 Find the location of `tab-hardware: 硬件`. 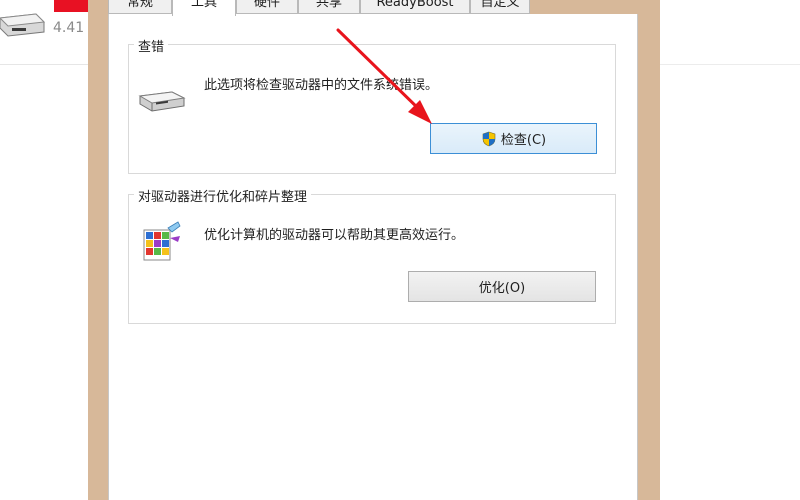

tab-hardware: 硬件 is located at coordinates (267, 7).